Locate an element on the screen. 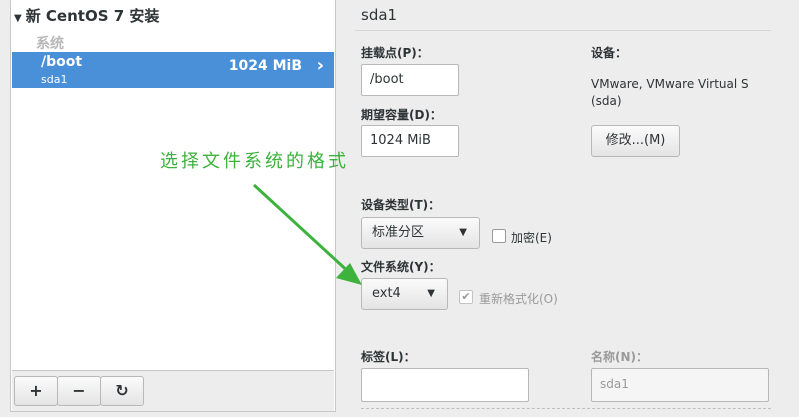 This screenshot has height=417, width=799. mount-point-input: /boot is located at coordinates (410, 80).